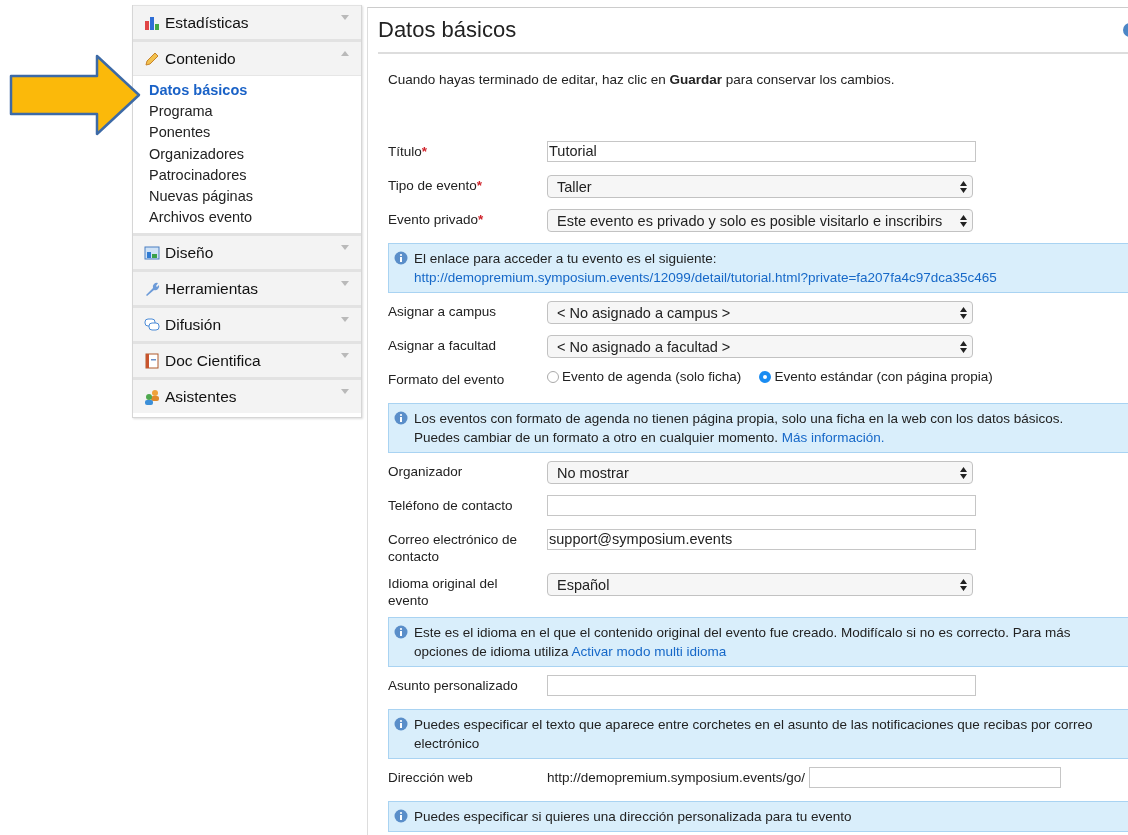 The height and width of the screenshot is (835, 1128). I want to click on sidebar-section-header: Doc Cientifica, so click(247, 361).